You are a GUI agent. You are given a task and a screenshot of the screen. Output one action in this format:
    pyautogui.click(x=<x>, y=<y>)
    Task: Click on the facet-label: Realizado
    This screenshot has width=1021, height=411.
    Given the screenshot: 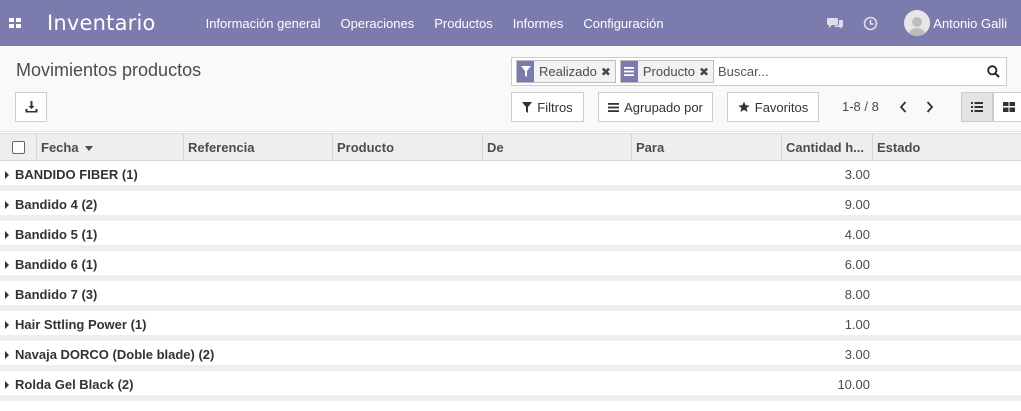 What is the action you would take?
    pyautogui.click(x=568, y=71)
    